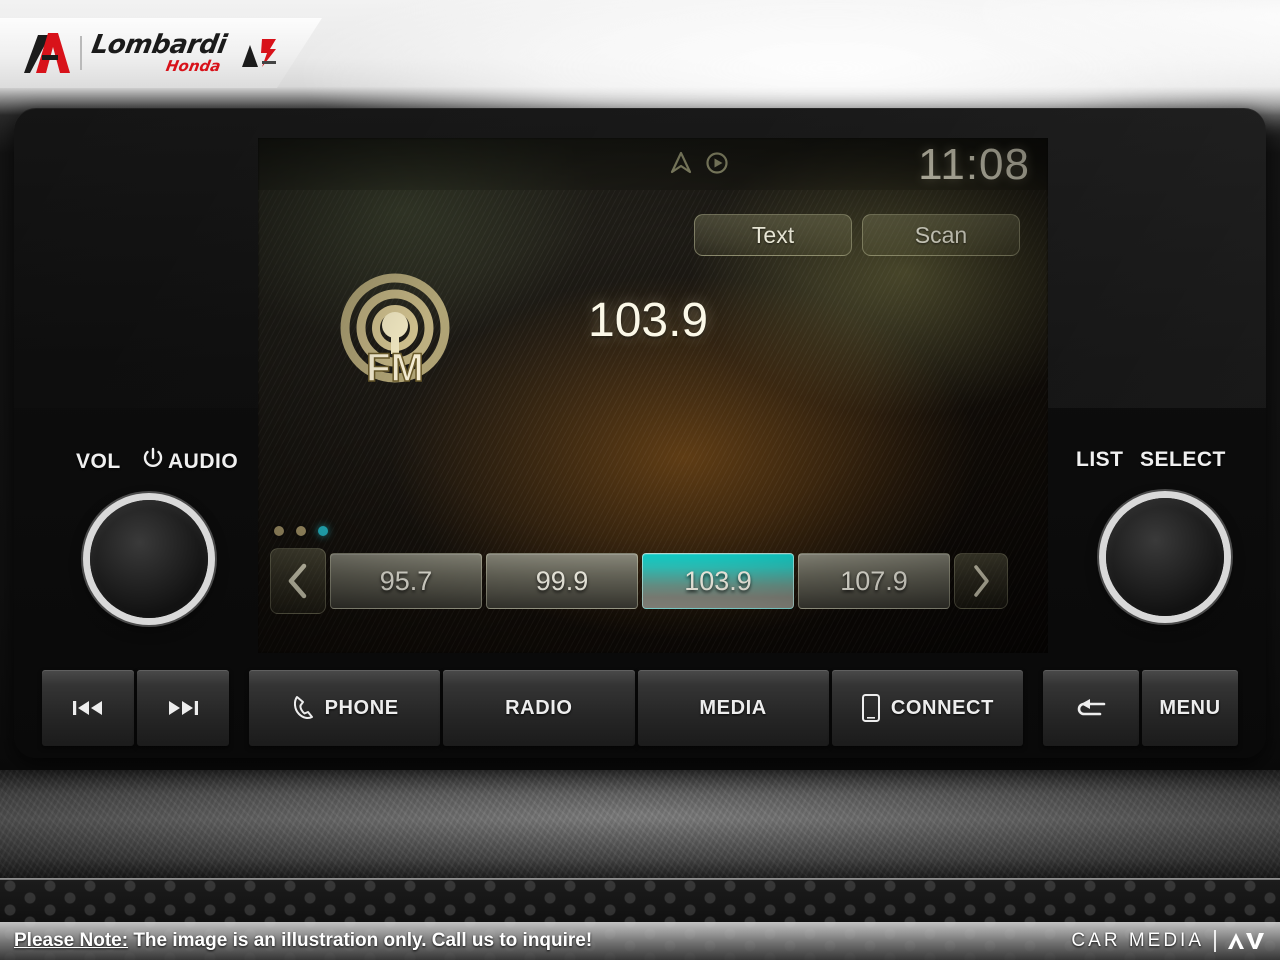  What do you see at coordinates (942, 707) in the screenshot?
I see `connect-button-label: CONNECT` at bounding box center [942, 707].